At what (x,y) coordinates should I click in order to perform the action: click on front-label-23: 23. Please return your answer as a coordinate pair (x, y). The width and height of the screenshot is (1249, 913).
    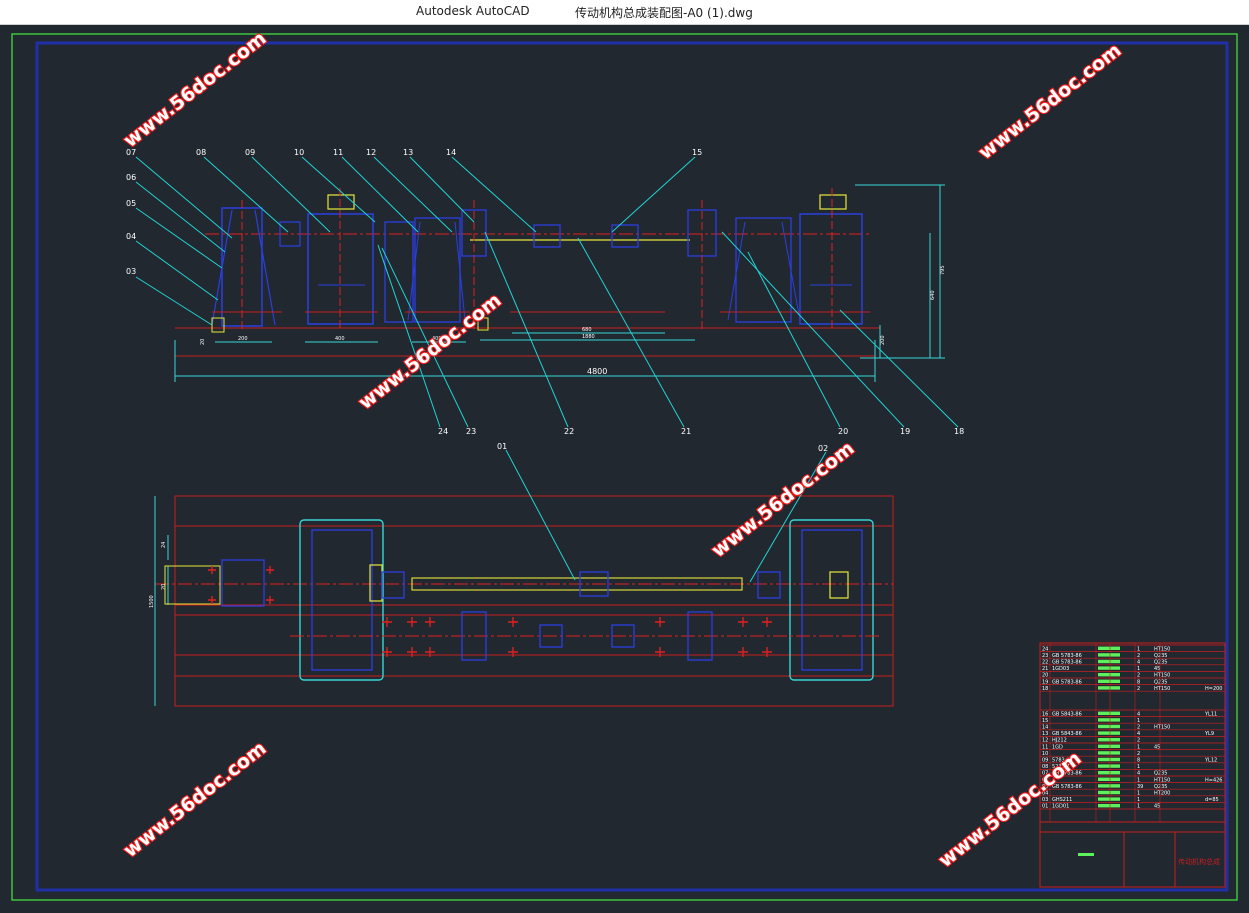
    Looking at the image, I should click on (471, 431).